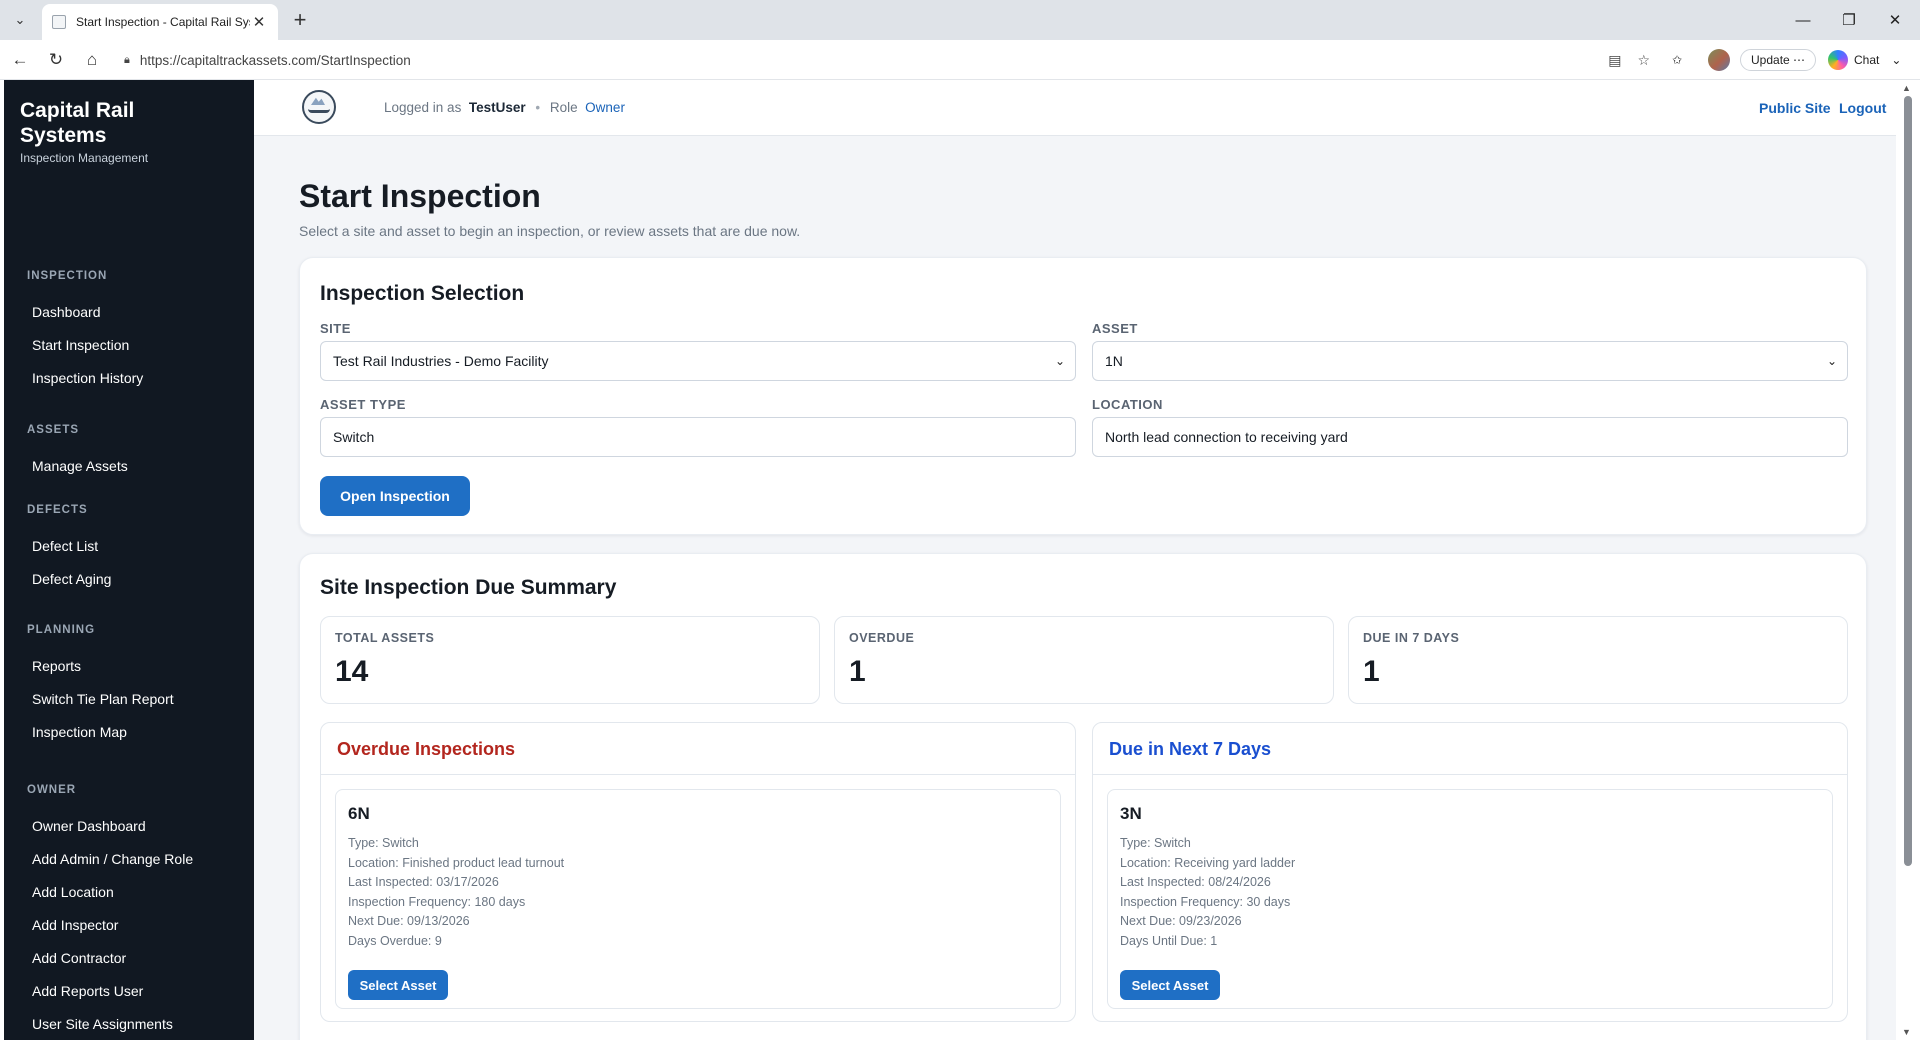 The width and height of the screenshot is (1920, 1040). What do you see at coordinates (359, 813) in the screenshot?
I see `asset-name: 6N` at bounding box center [359, 813].